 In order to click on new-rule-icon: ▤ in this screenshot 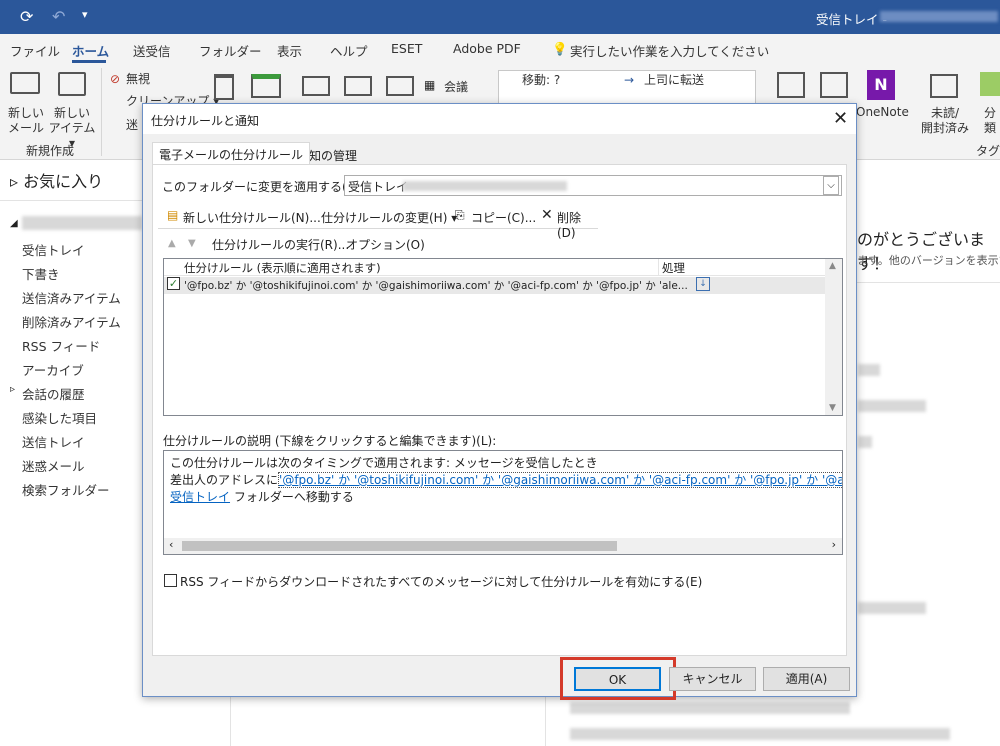, I will do `click(173, 215)`.